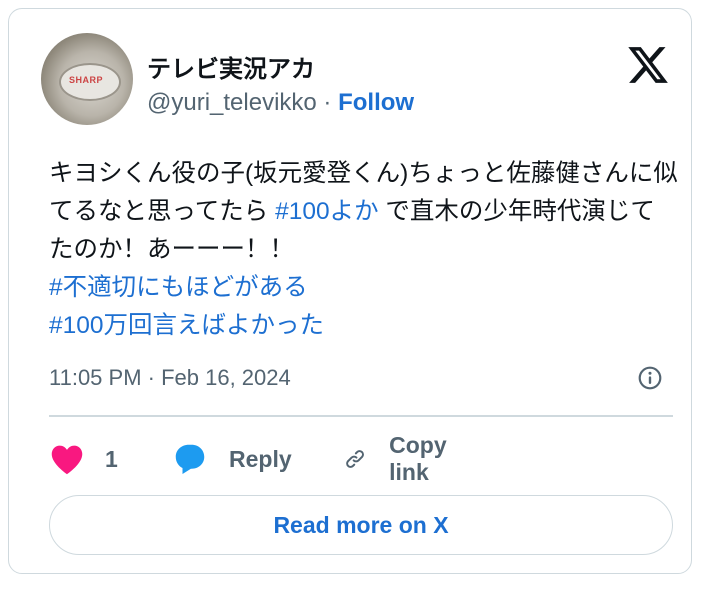 The height and width of the screenshot is (614, 704). I want to click on author-handle-row: @yuri_televikko · Follow, so click(280, 103).